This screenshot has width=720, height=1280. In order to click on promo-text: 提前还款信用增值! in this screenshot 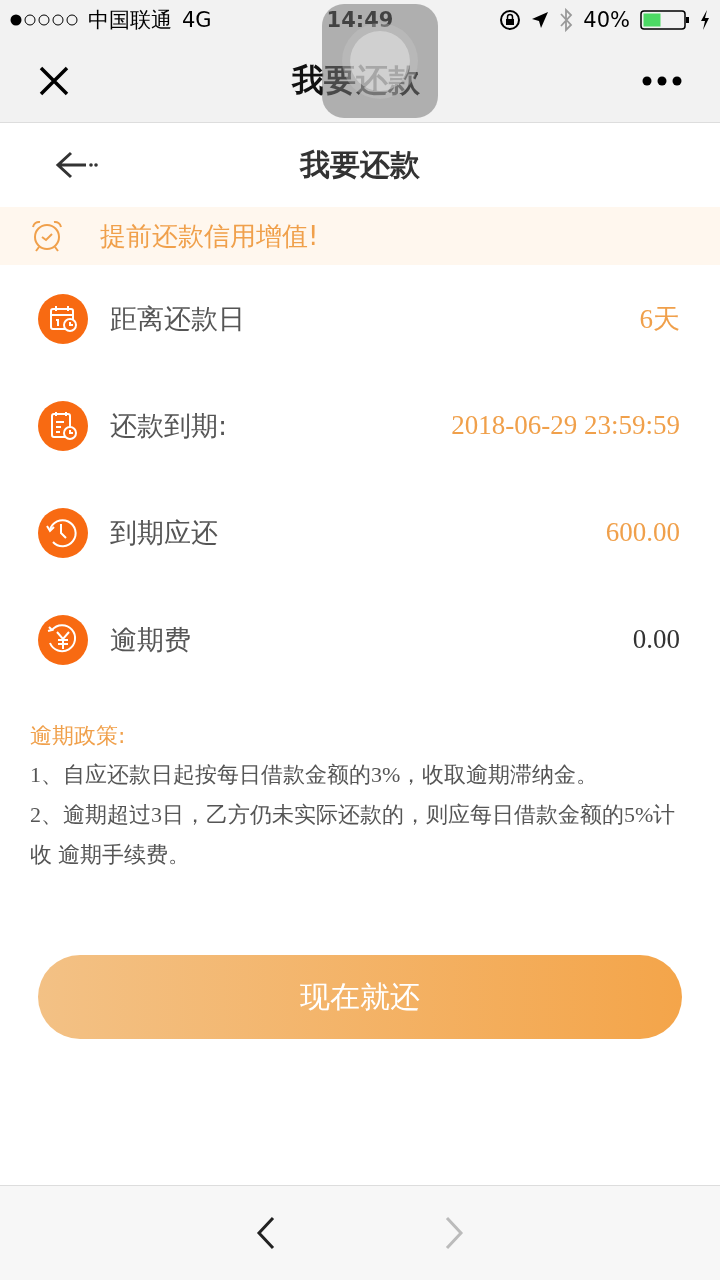, I will do `click(209, 236)`.